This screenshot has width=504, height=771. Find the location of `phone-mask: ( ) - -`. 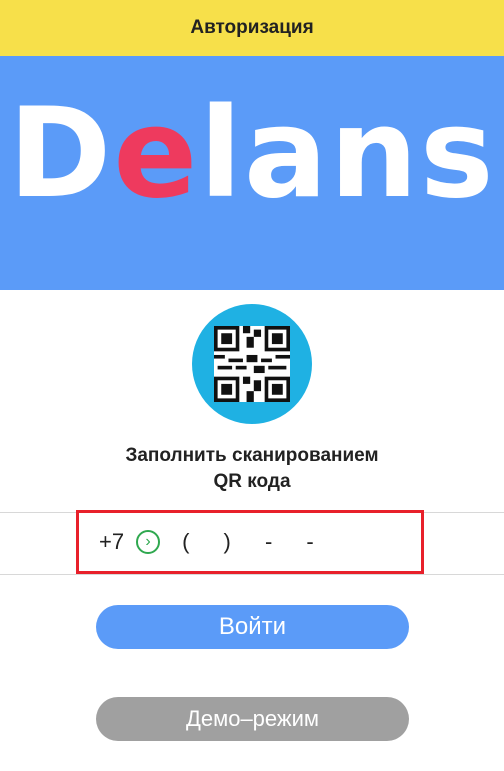

phone-mask: ( ) - - is located at coordinates (255, 541).